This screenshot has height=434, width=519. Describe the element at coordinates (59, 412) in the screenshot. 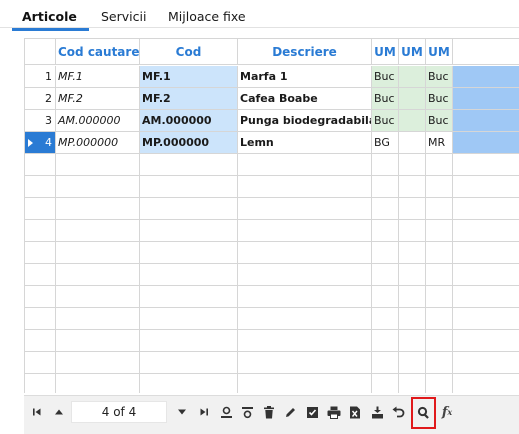

I see `previous-page-icon` at that location.